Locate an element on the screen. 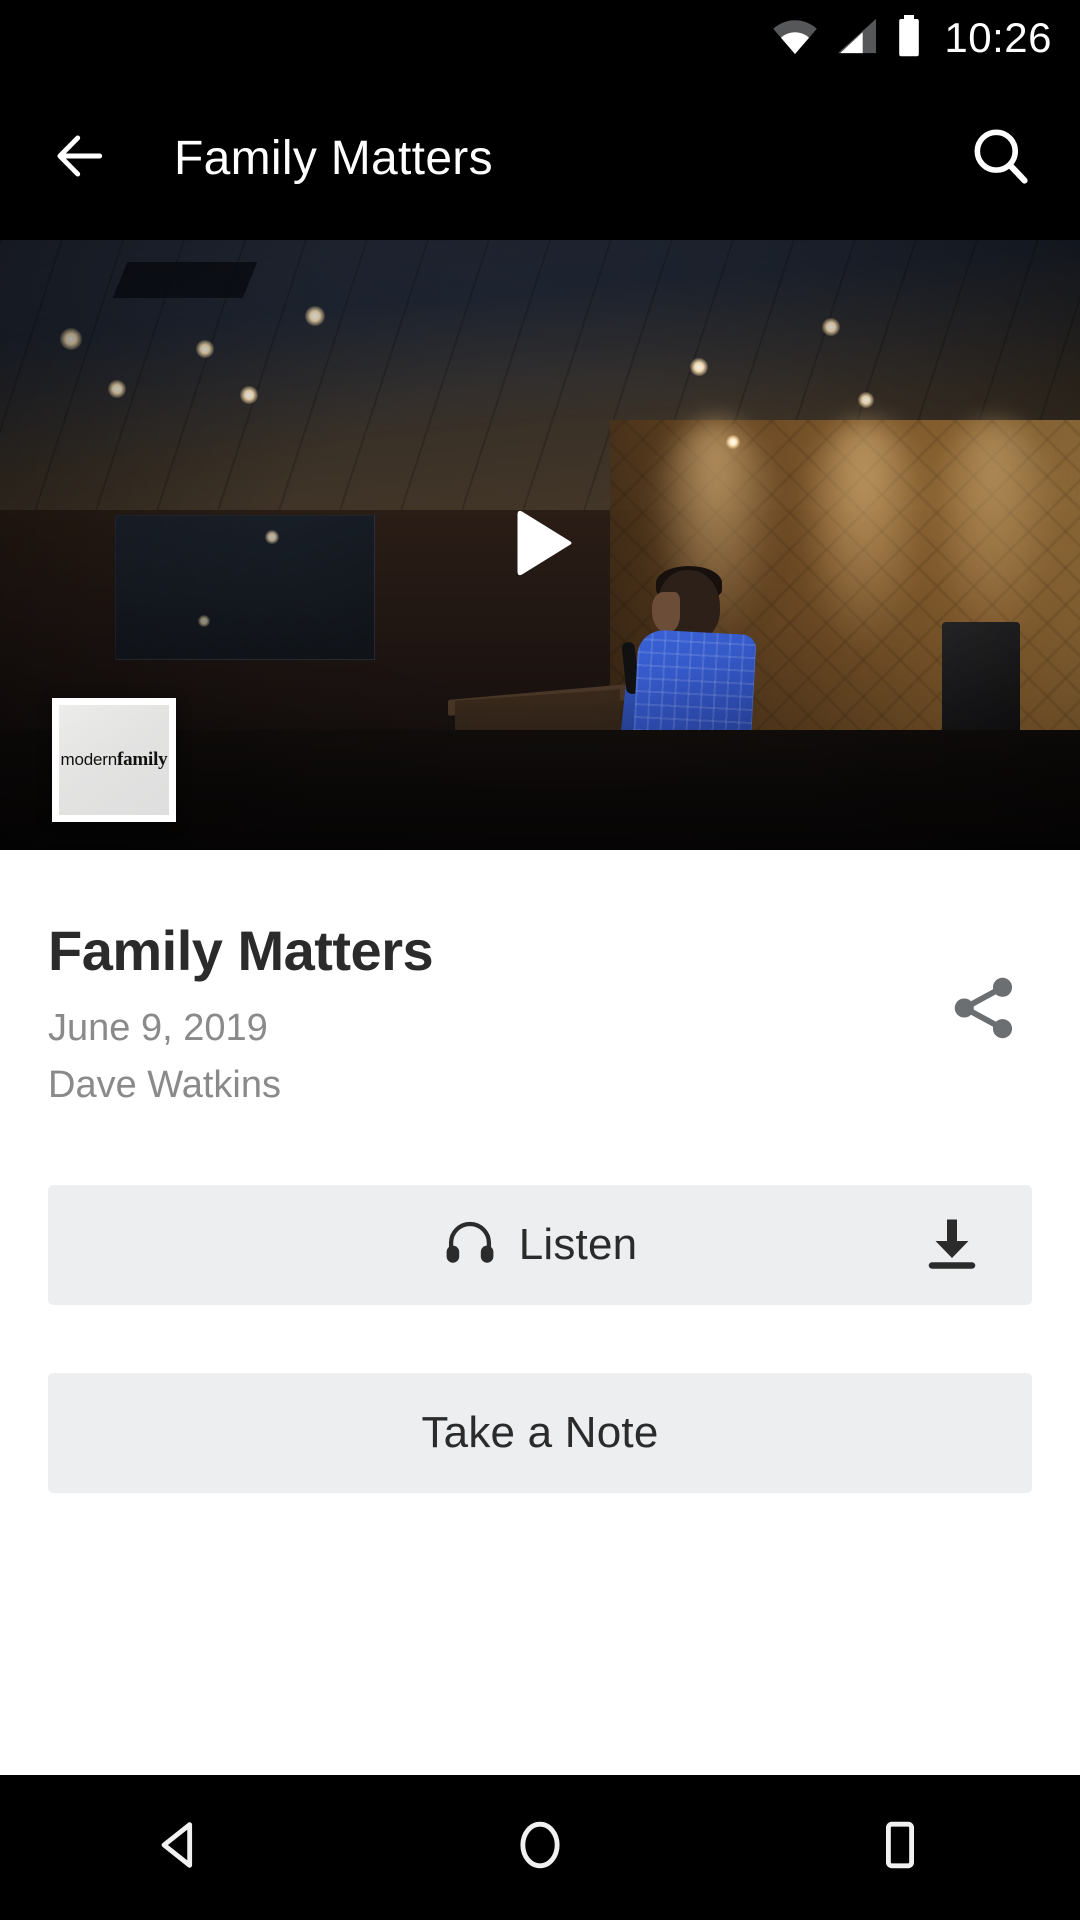  status-bar: 10:26 is located at coordinates (540, 38).